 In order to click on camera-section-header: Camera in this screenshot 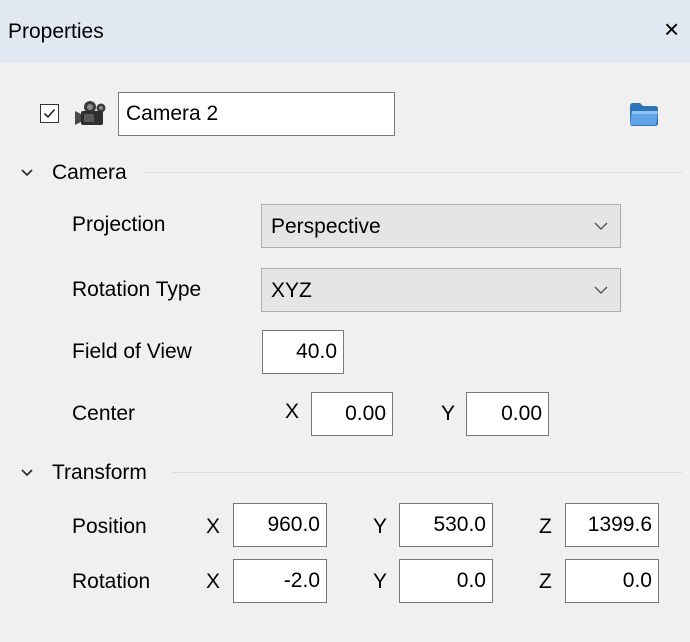, I will do `click(73, 173)`.